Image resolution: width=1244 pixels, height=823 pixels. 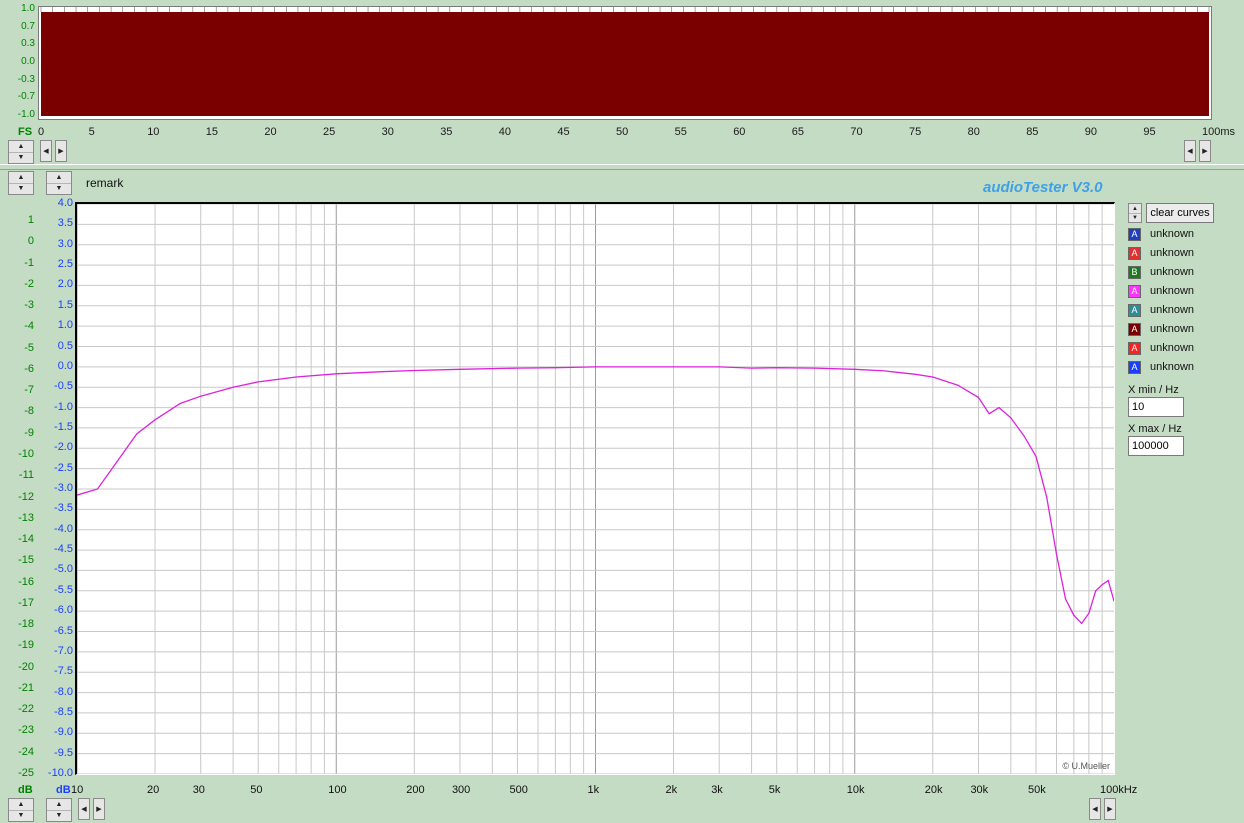 What do you see at coordinates (65, 264) in the screenshot?
I see `y-tick-label-blue: 2.5` at bounding box center [65, 264].